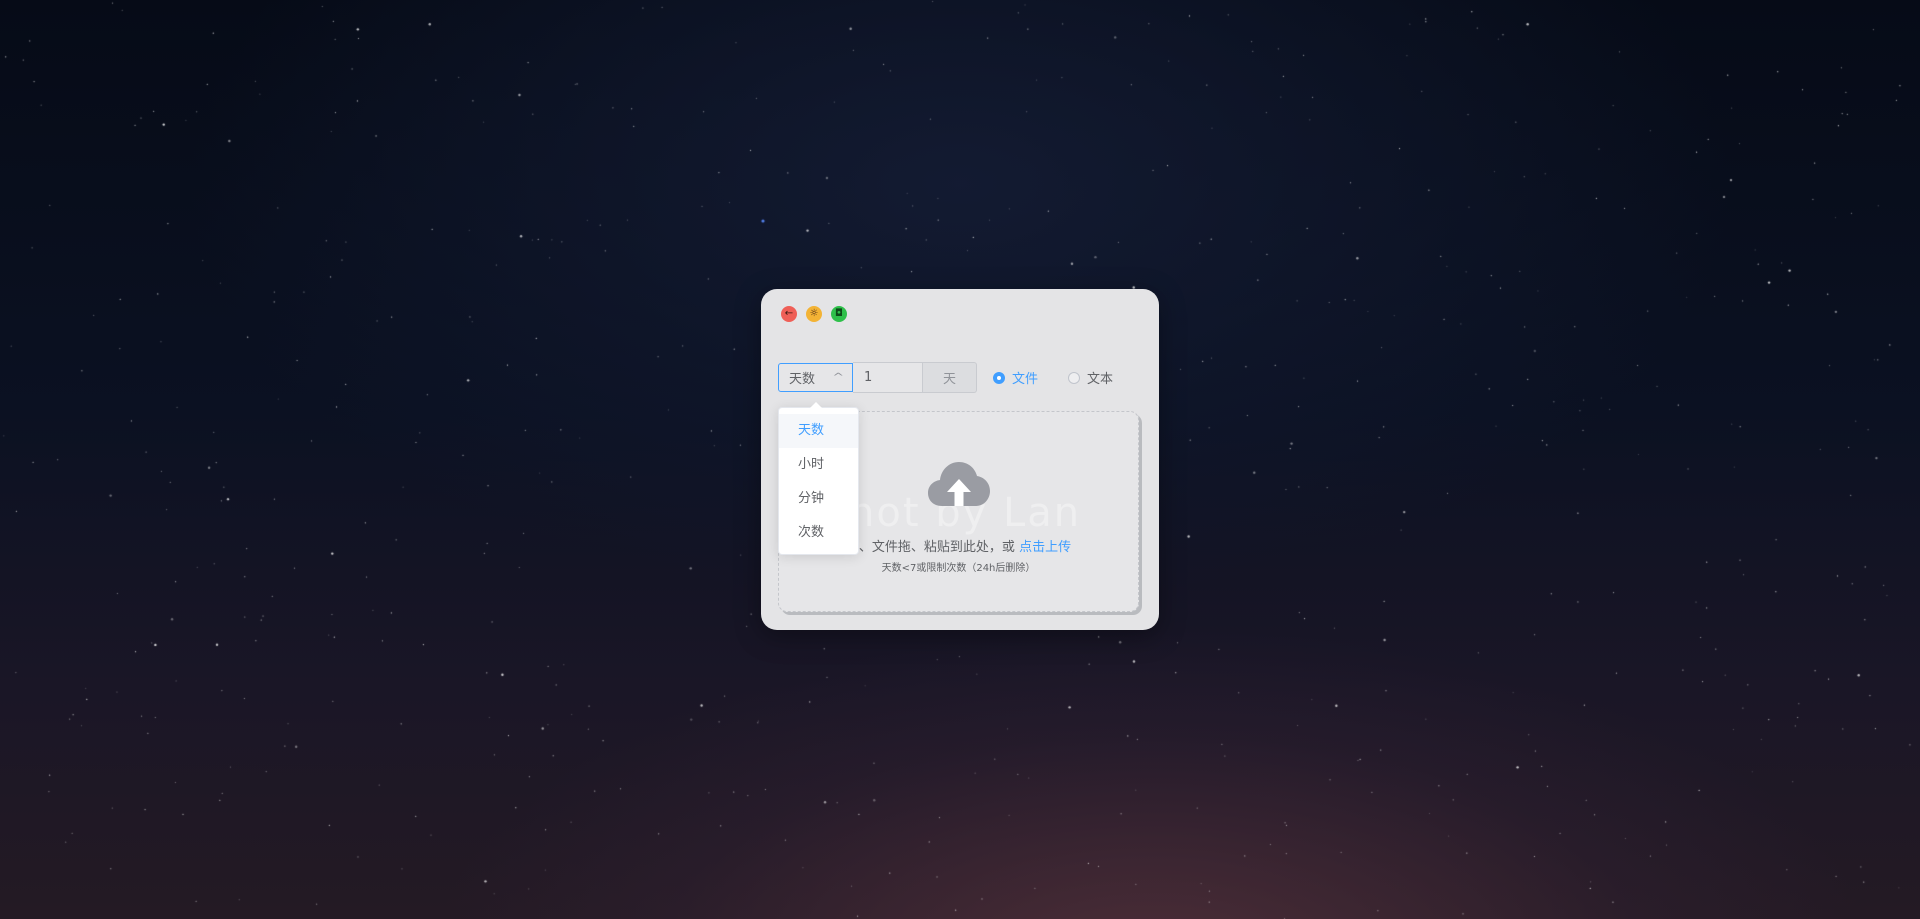 The width and height of the screenshot is (1920, 919). What do you see at coordinates (818, 465) in the screenshot?
I see `dropdown-option-hours: 小时` at bounding box center [818, 465].